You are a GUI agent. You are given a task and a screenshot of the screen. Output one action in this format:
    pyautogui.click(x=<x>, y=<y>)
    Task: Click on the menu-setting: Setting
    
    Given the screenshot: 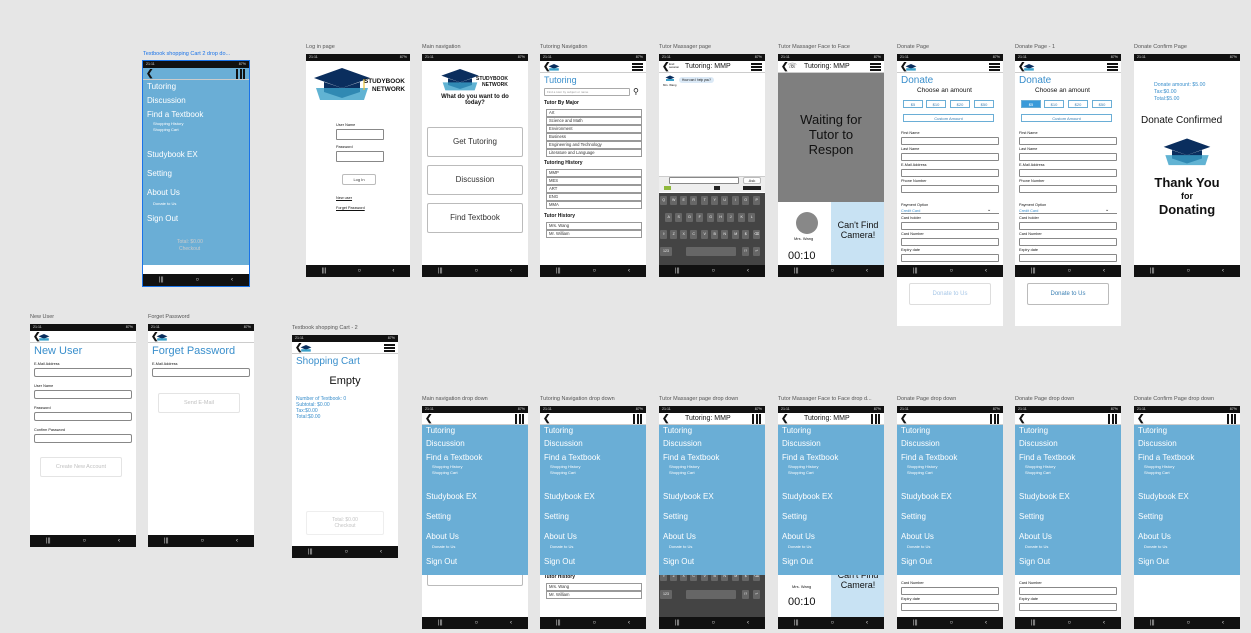 What is the action you would take?
    pyautogui.click(x=556, y=516)
    